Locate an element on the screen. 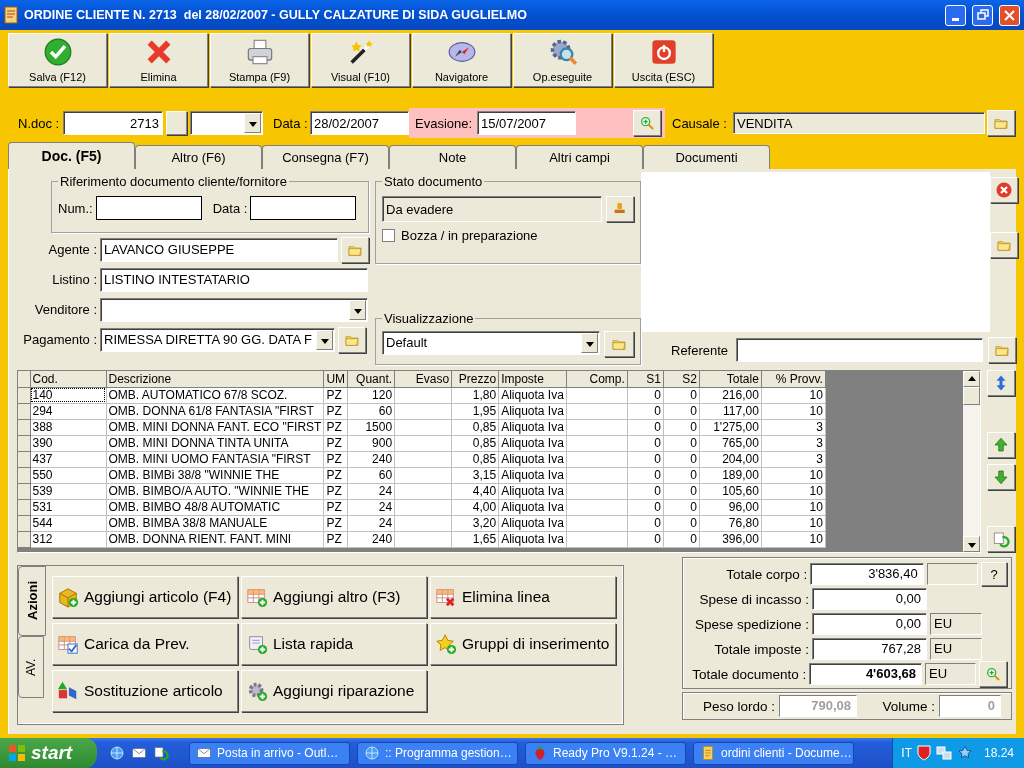  field-label: Pagamento : is located at coordinates (59, 339).